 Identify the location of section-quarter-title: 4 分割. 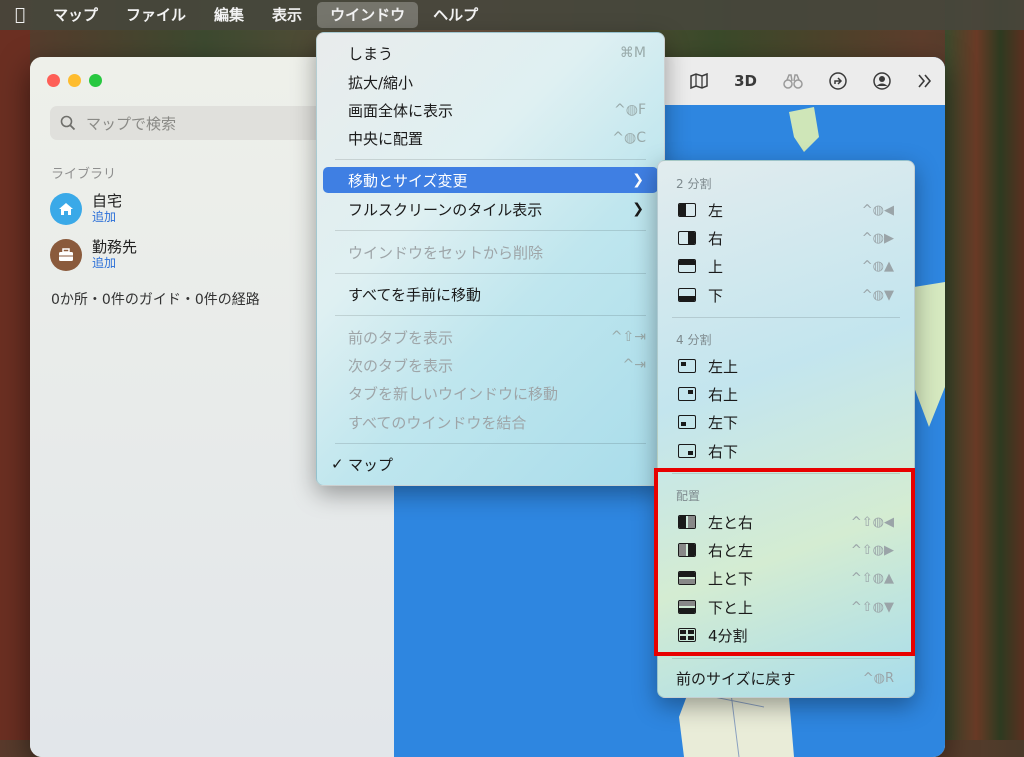
(694, 340).